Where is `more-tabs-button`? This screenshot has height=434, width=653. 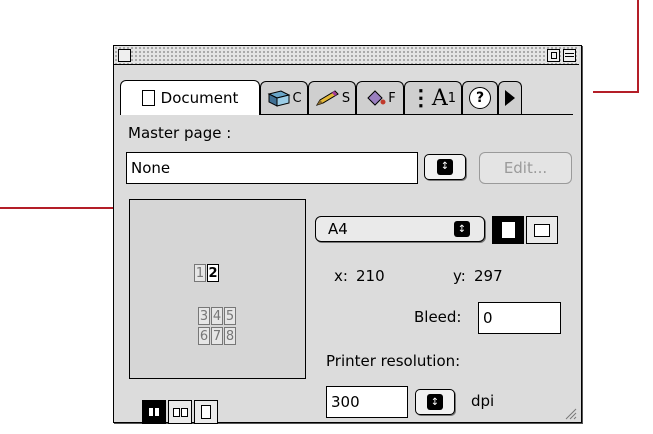 more-tabs-button is located at coordinates (510, 97).